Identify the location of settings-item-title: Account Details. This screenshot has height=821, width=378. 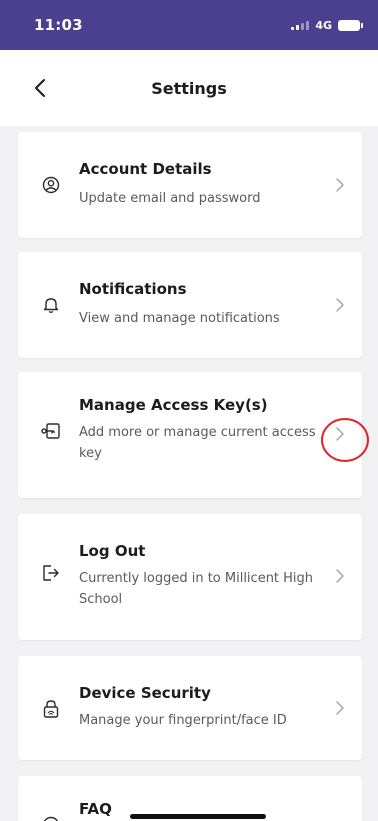
(145, 169).